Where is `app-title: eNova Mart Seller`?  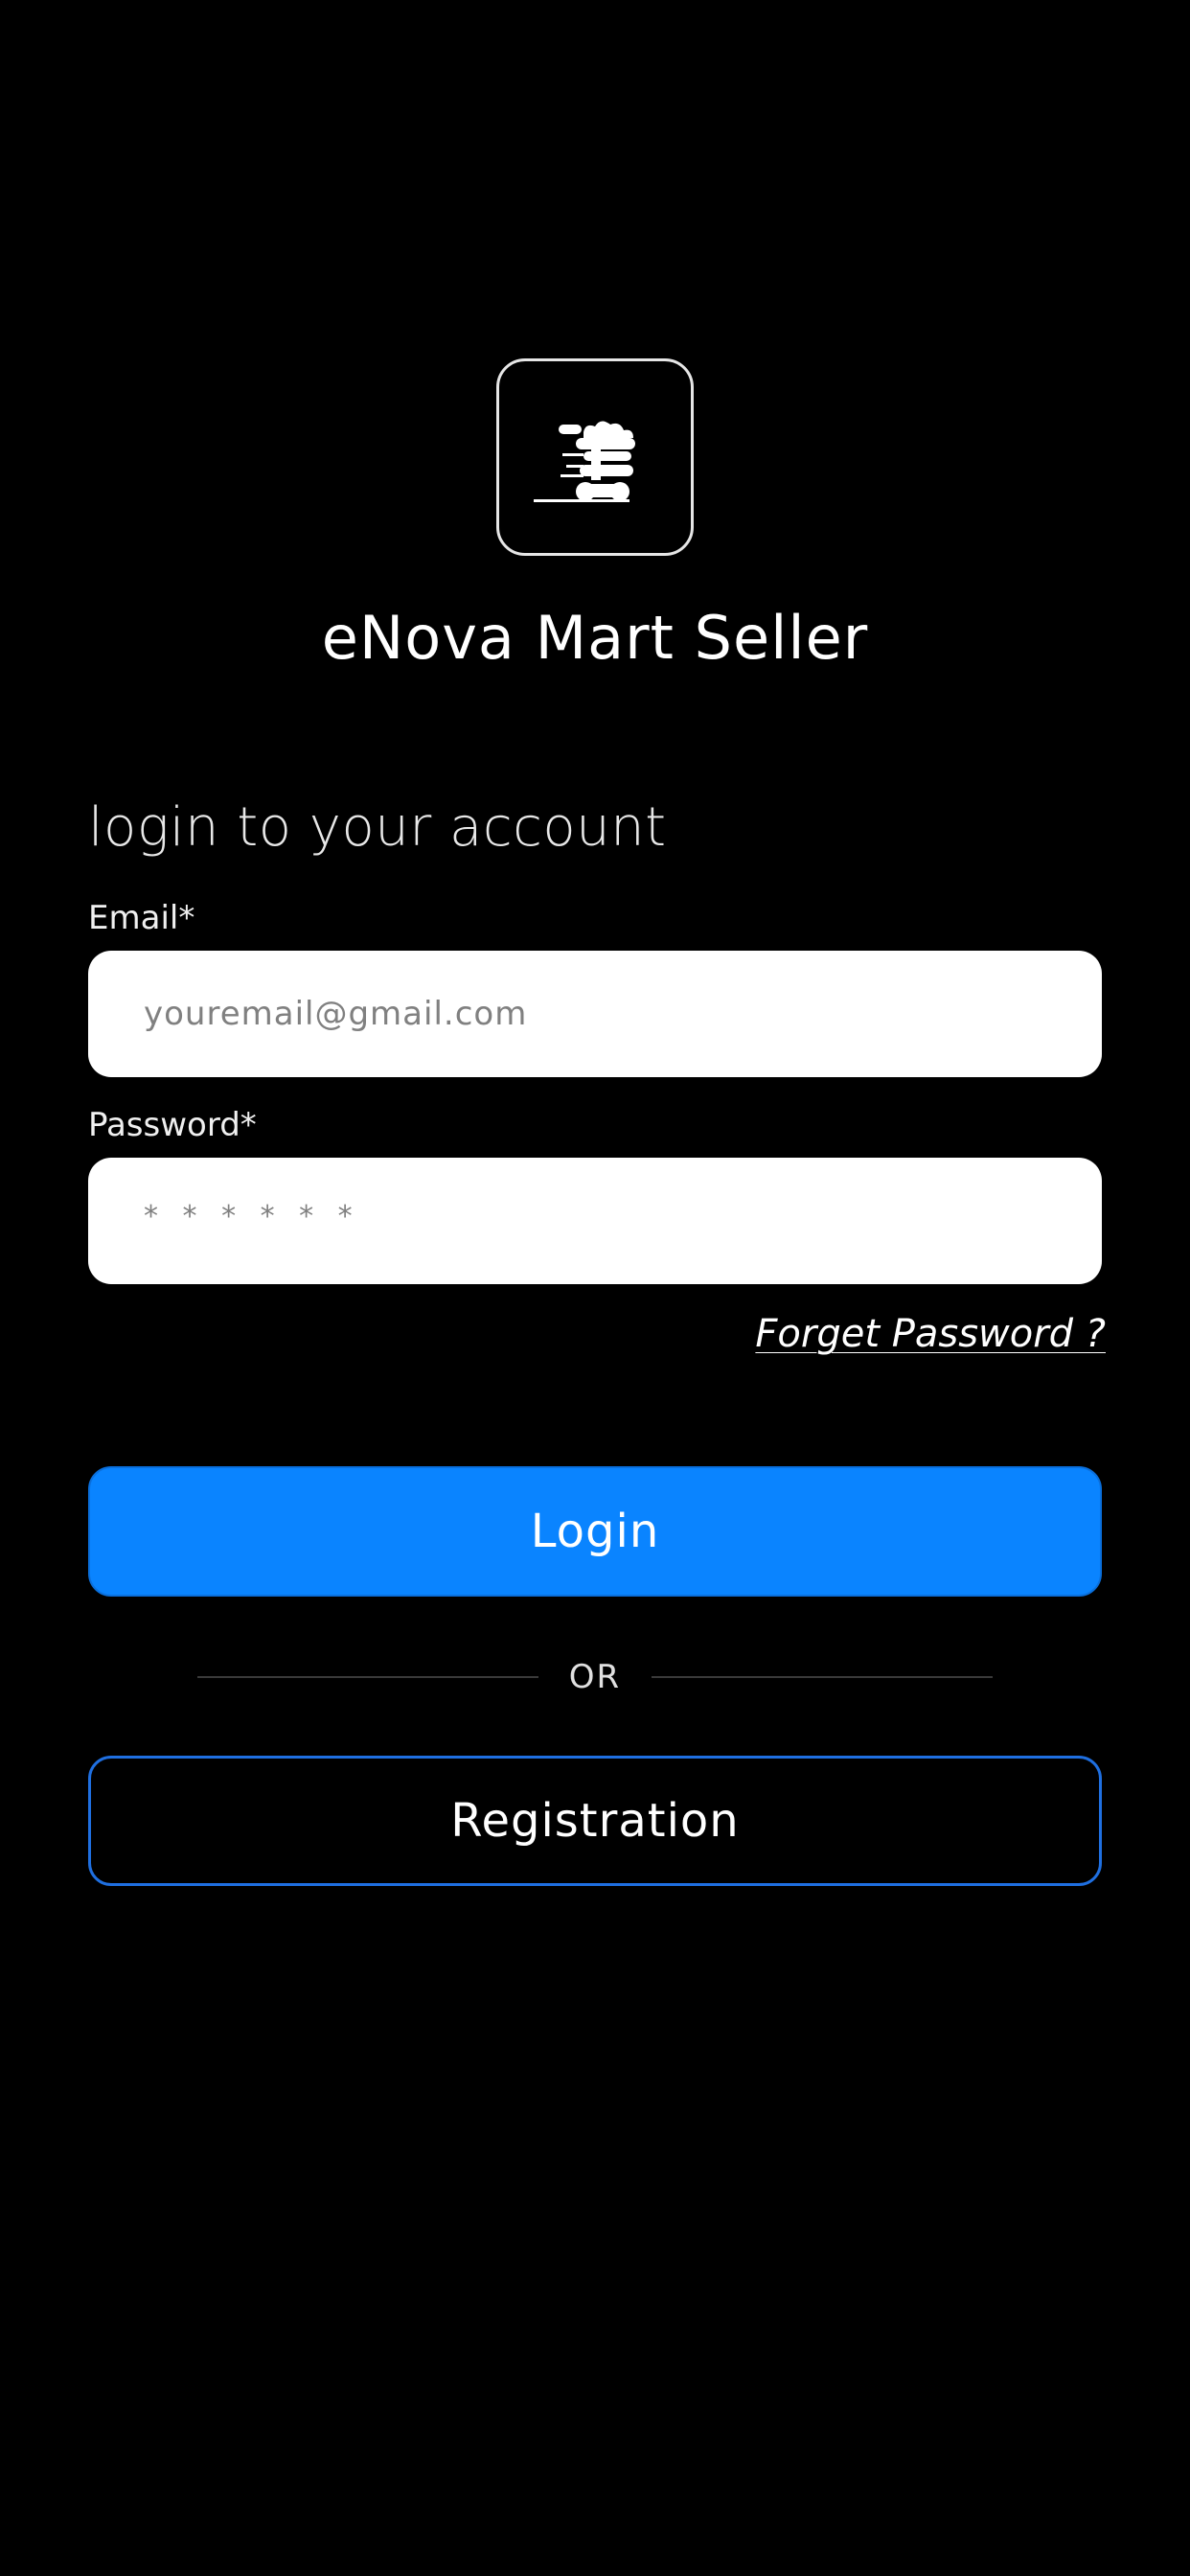 app-title: eNova Mart Seller is located at coordinates (595, 638).